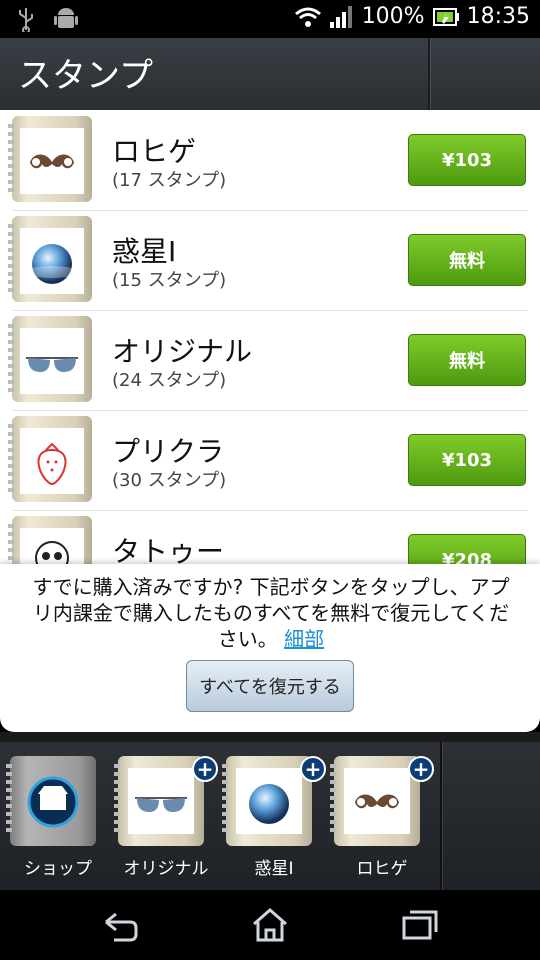 The width and height of the screenshot is (540, 960). What do you see at coordinates (166, 821) in the screenshot?
I see `shelf-item-original: + オリジナル` at bounding box center [166, 821].